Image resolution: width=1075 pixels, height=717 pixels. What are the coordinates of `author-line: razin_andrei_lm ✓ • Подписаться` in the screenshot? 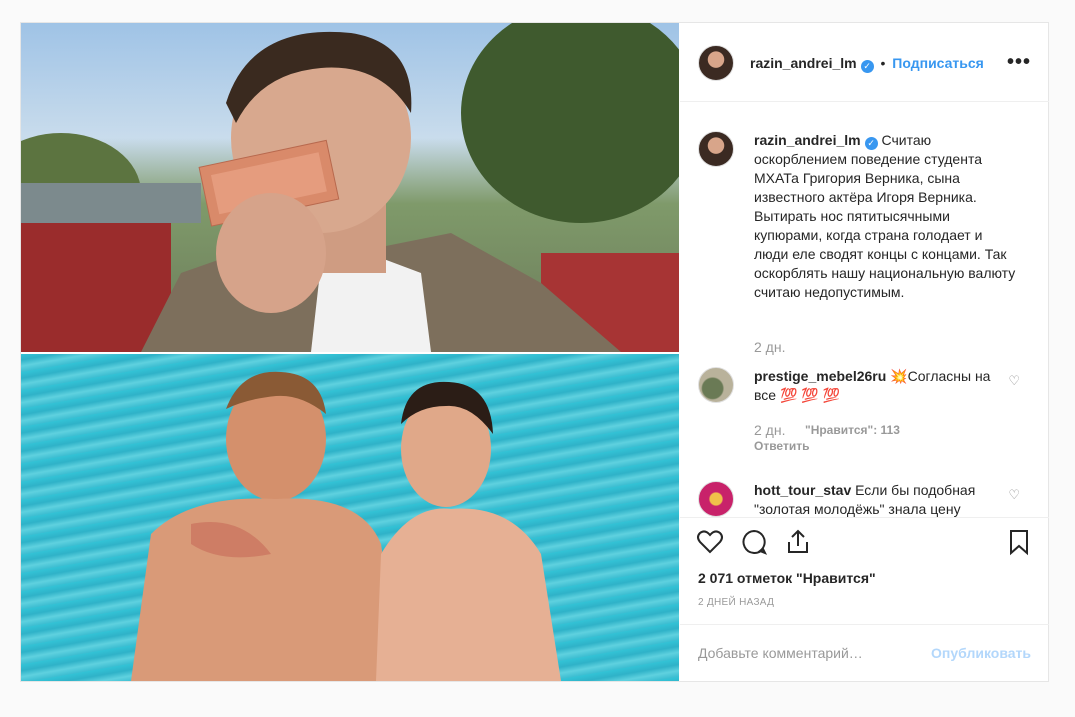 It's located at (867, 64).